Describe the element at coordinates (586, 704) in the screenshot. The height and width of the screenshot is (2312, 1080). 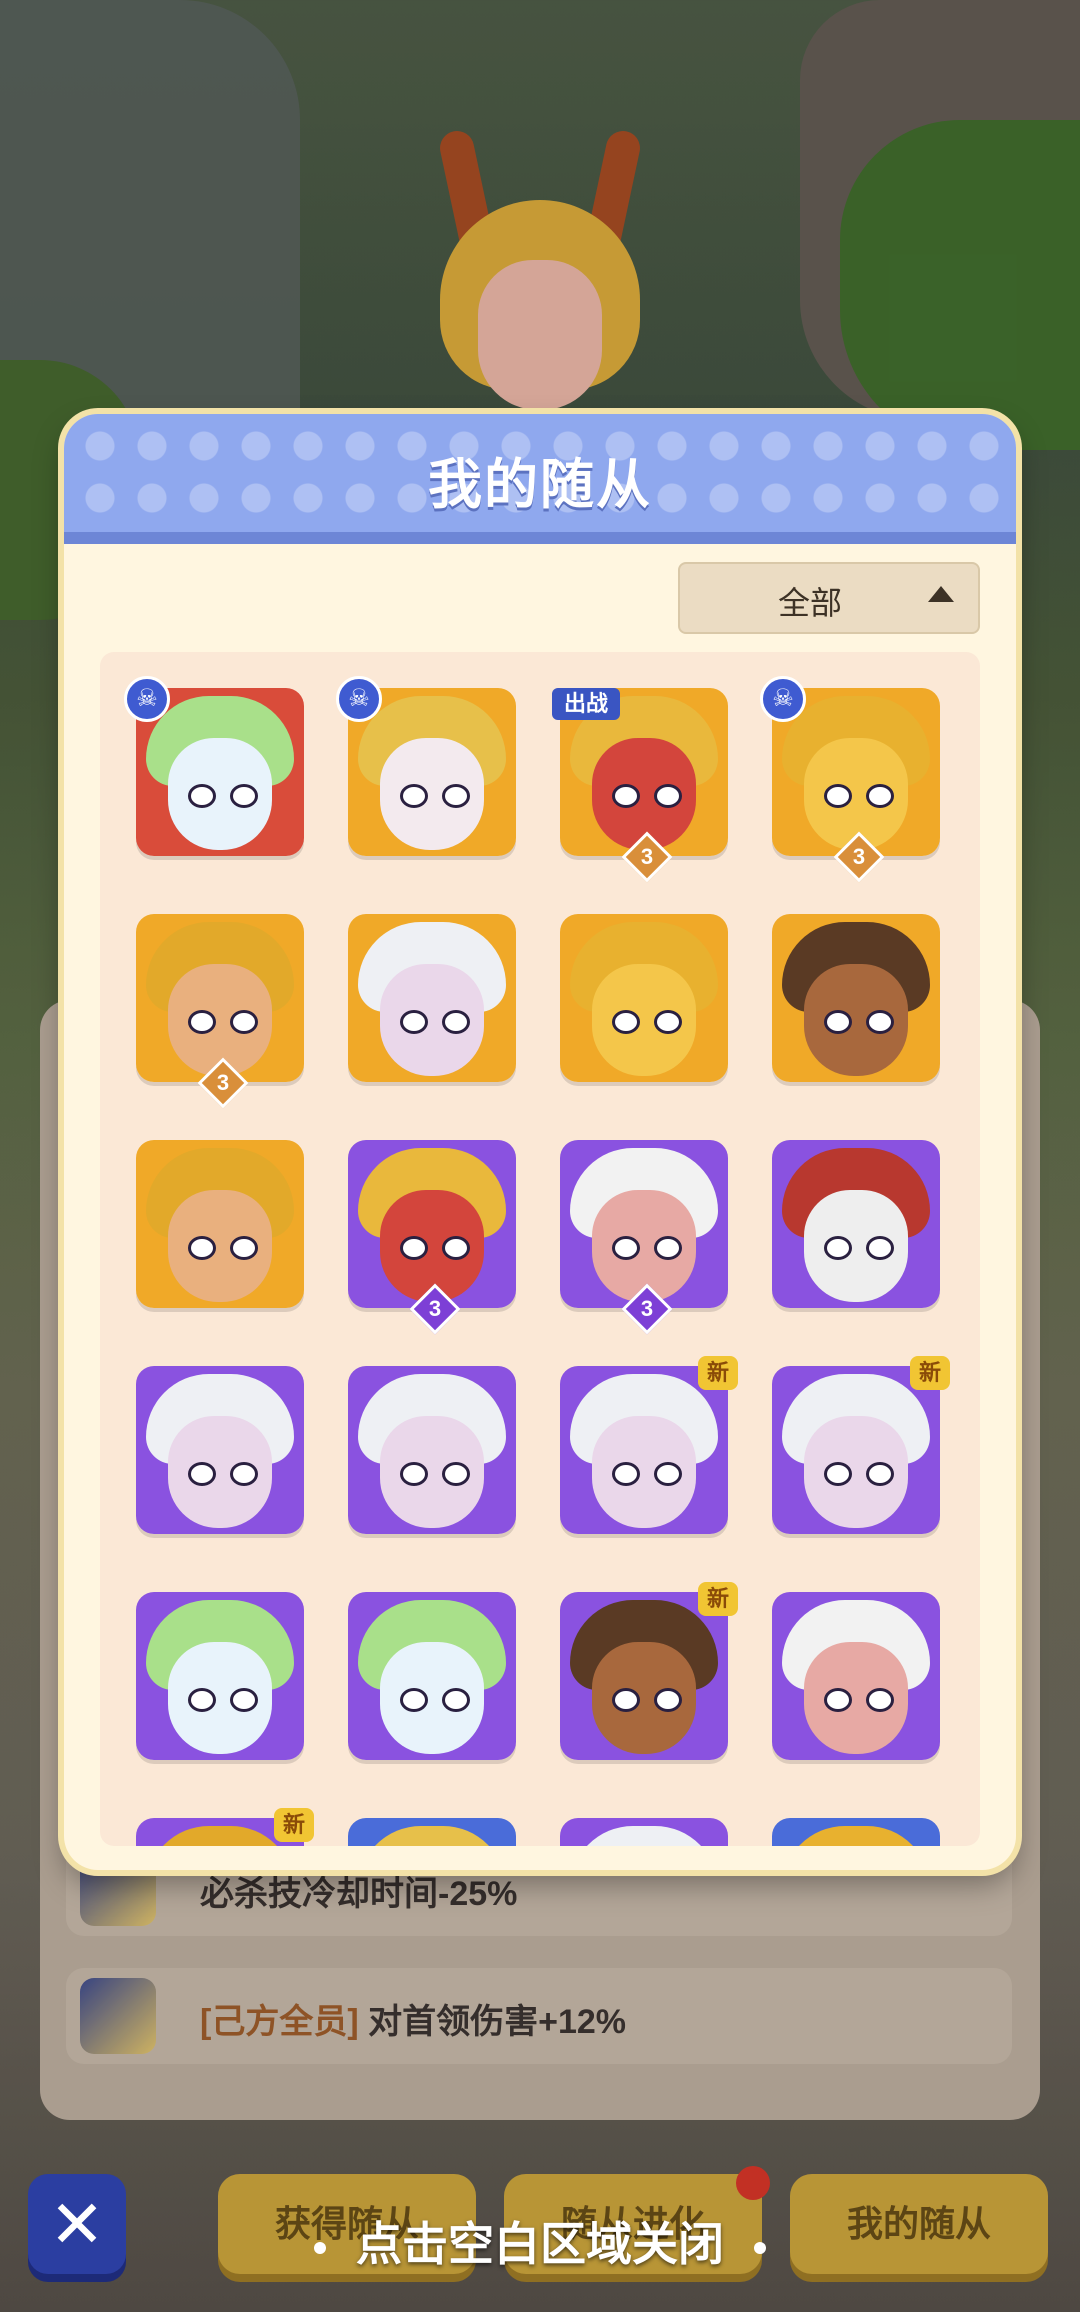
I see `deployed-badge: 出战` at that location.